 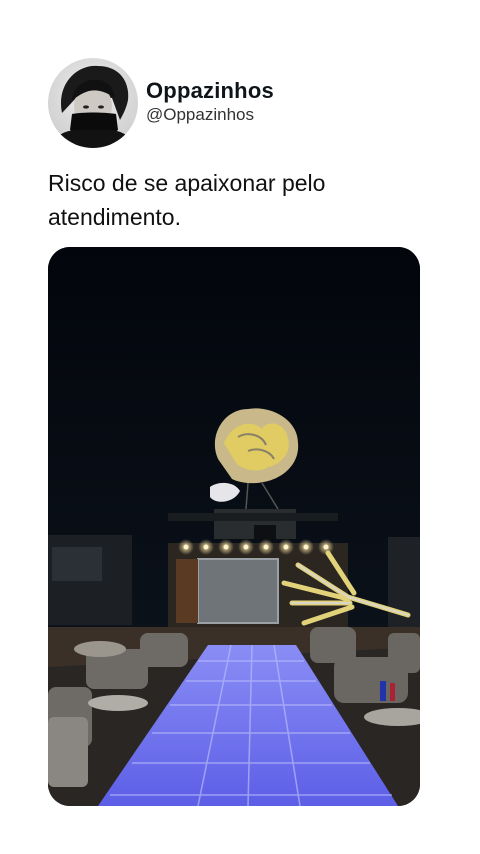 I want to click on avatar, so click(x=93, y=103).